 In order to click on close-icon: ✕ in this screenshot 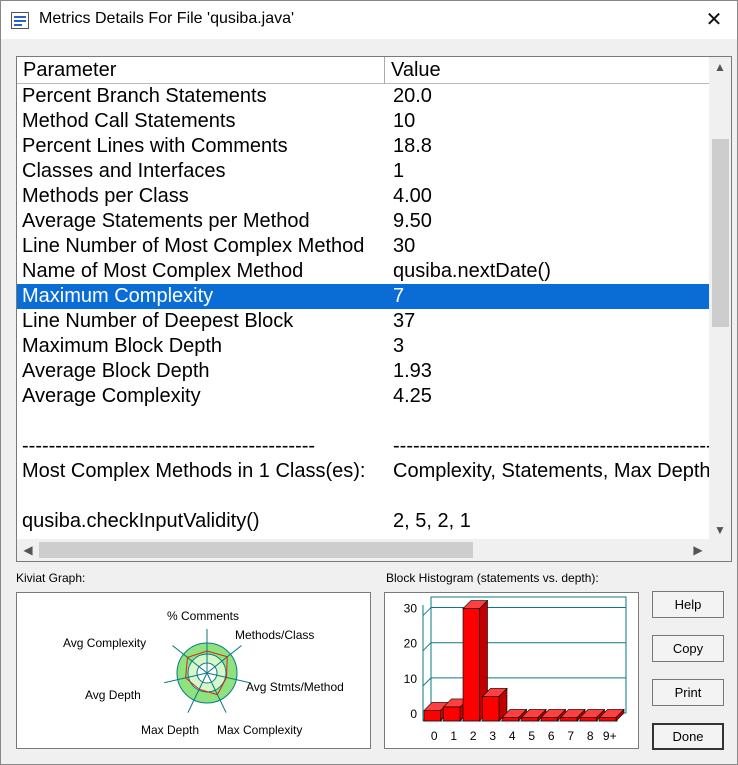, I will do `click(714, 20)`.